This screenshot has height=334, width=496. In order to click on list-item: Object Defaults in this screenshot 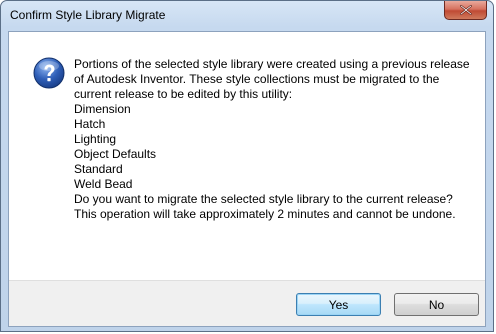, I will do `click(115, 154)`.